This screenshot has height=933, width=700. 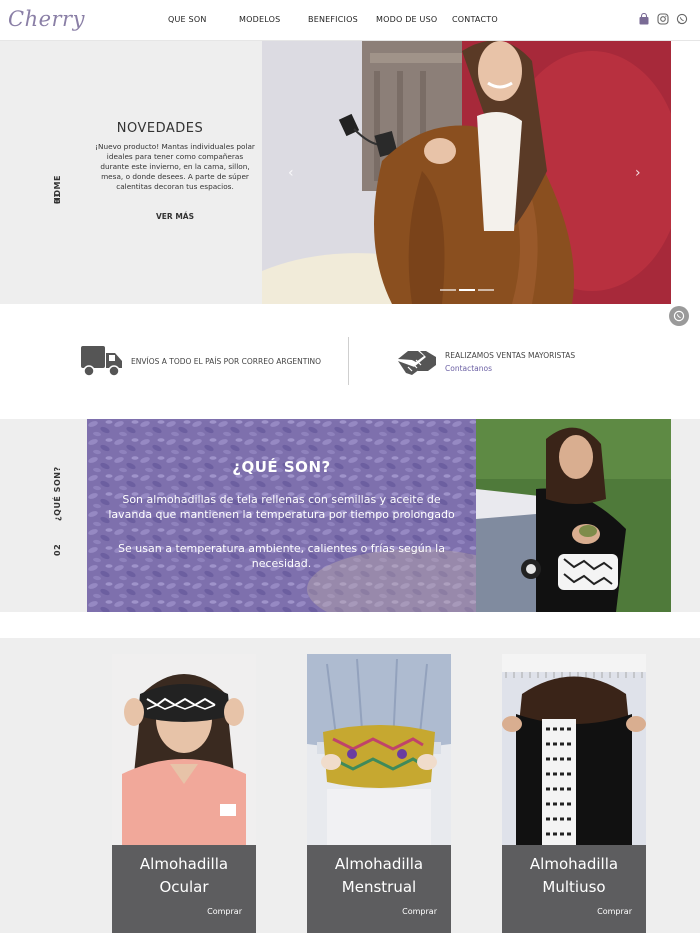 I want to click on product-card-ocular: Almohadilla Ocular Comprar, so click(x=184, y=793).